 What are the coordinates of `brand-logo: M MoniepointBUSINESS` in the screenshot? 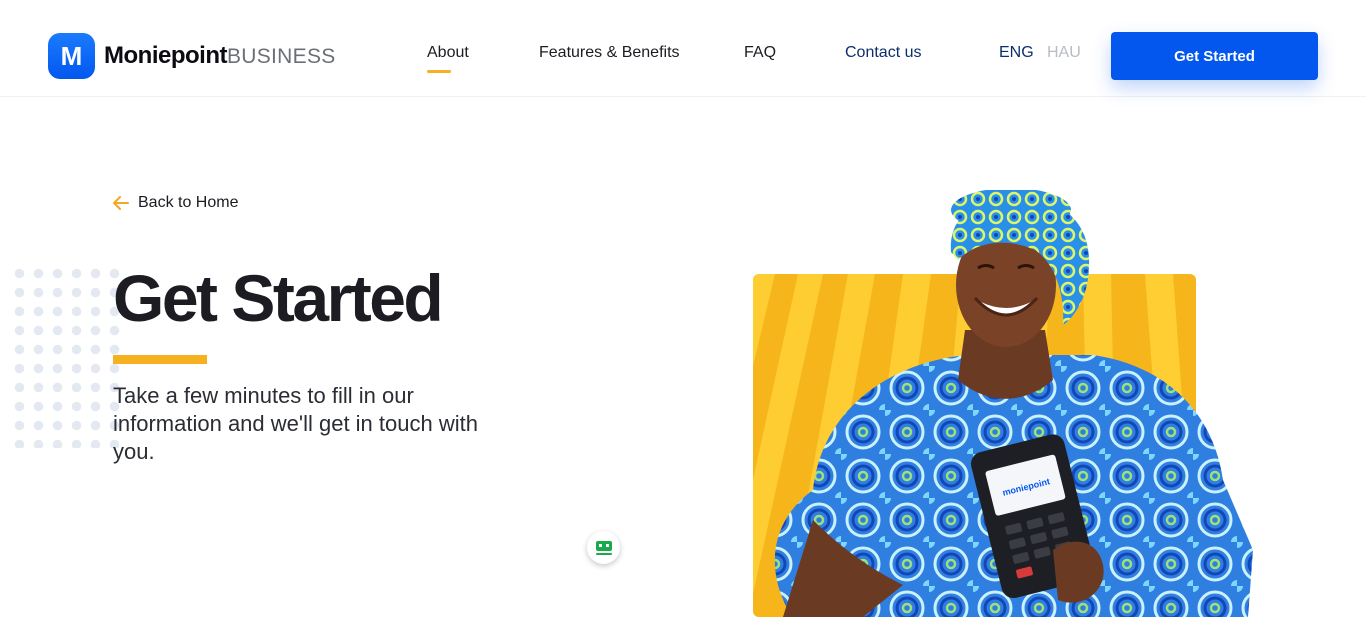 It's located at (192, 56).